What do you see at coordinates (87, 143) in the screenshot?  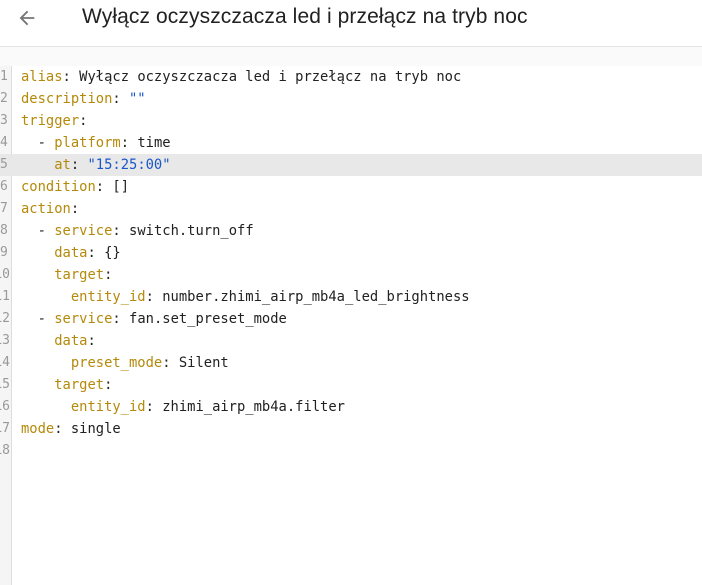 I see `yaml-key: platform` at bounding box center [87, 143].